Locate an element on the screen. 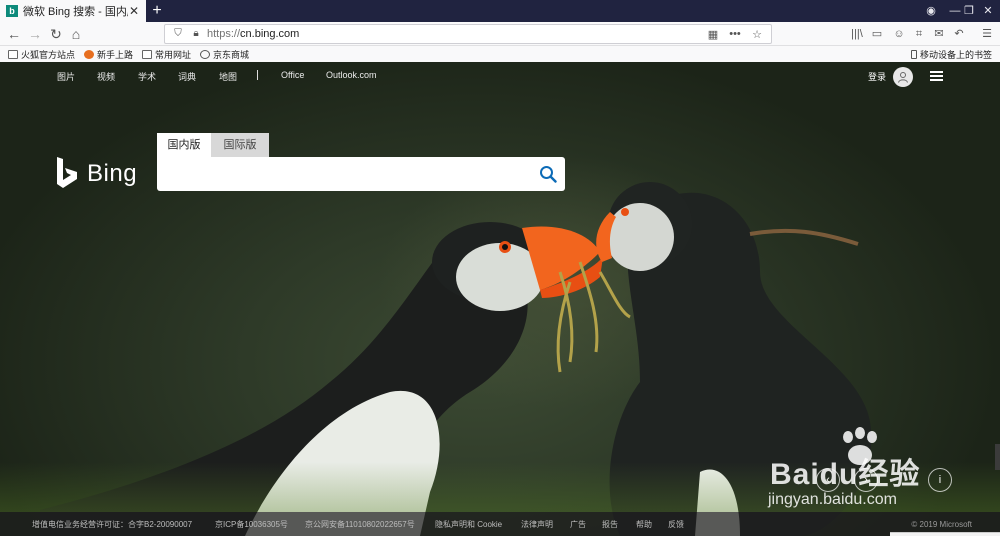 Image resolution: width=1000 pixels, height=536 pixels. nav-link-outlook: Outlook.com is located at coordinates (351, 75).